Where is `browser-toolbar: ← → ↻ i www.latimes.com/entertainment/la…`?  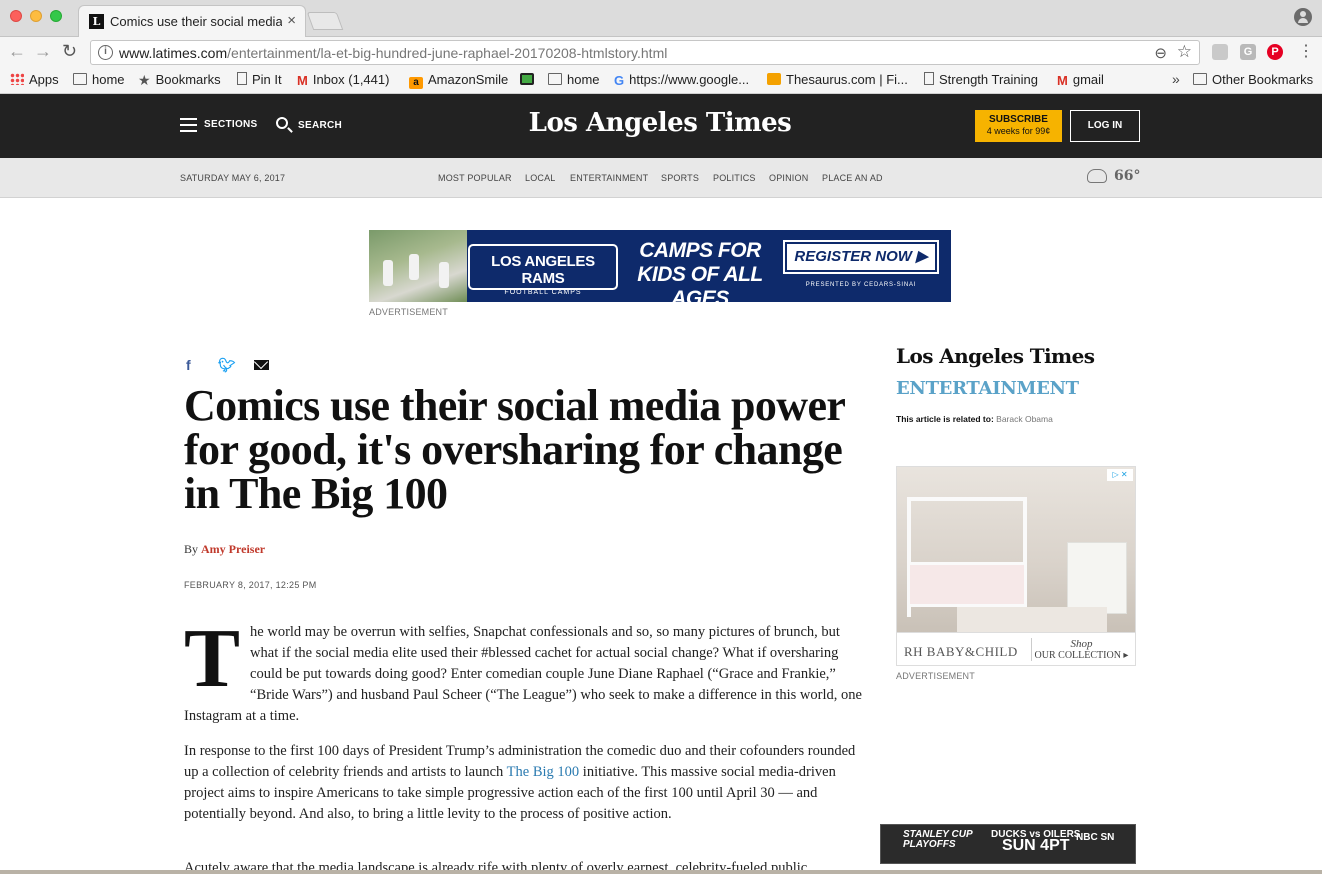
browser-toolbar: ← → ↻ i www.latimes.com/entertainment/la… is located at coordinates (661, 52).